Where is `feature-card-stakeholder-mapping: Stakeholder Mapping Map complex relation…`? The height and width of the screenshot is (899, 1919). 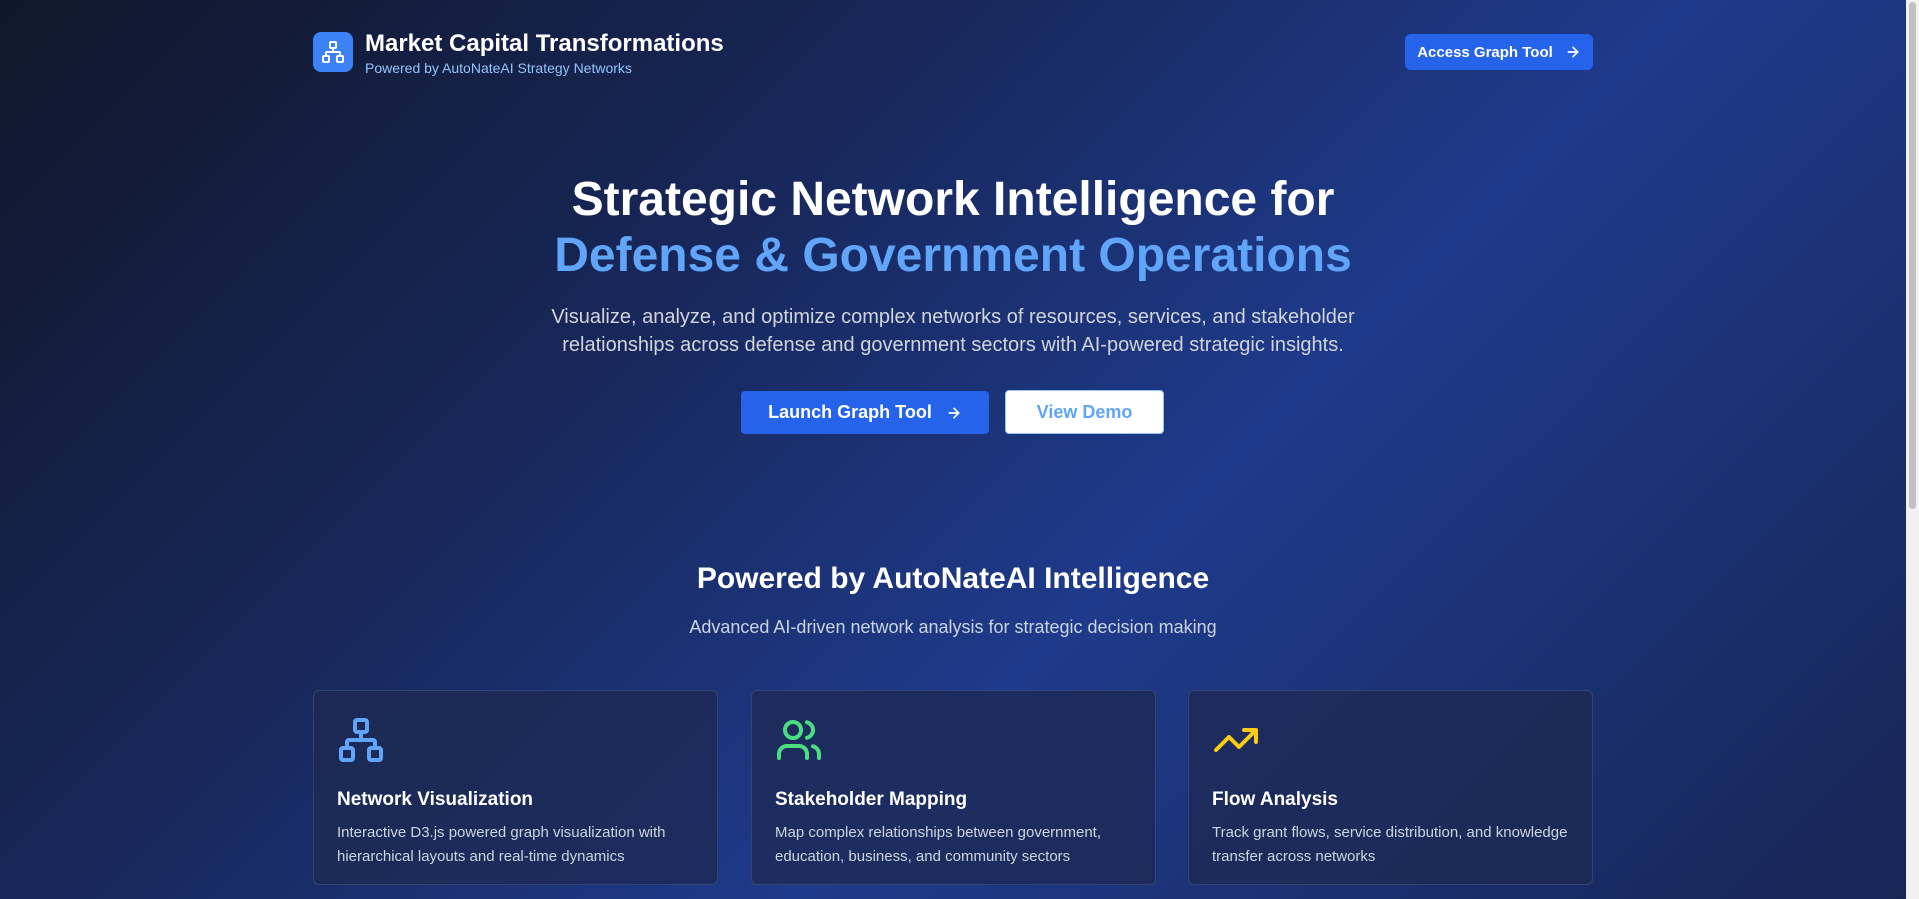 feature-card-stakeholder-mapping: Stakeholder Mapping Map complex relation… is located at coordinates (953, 787).